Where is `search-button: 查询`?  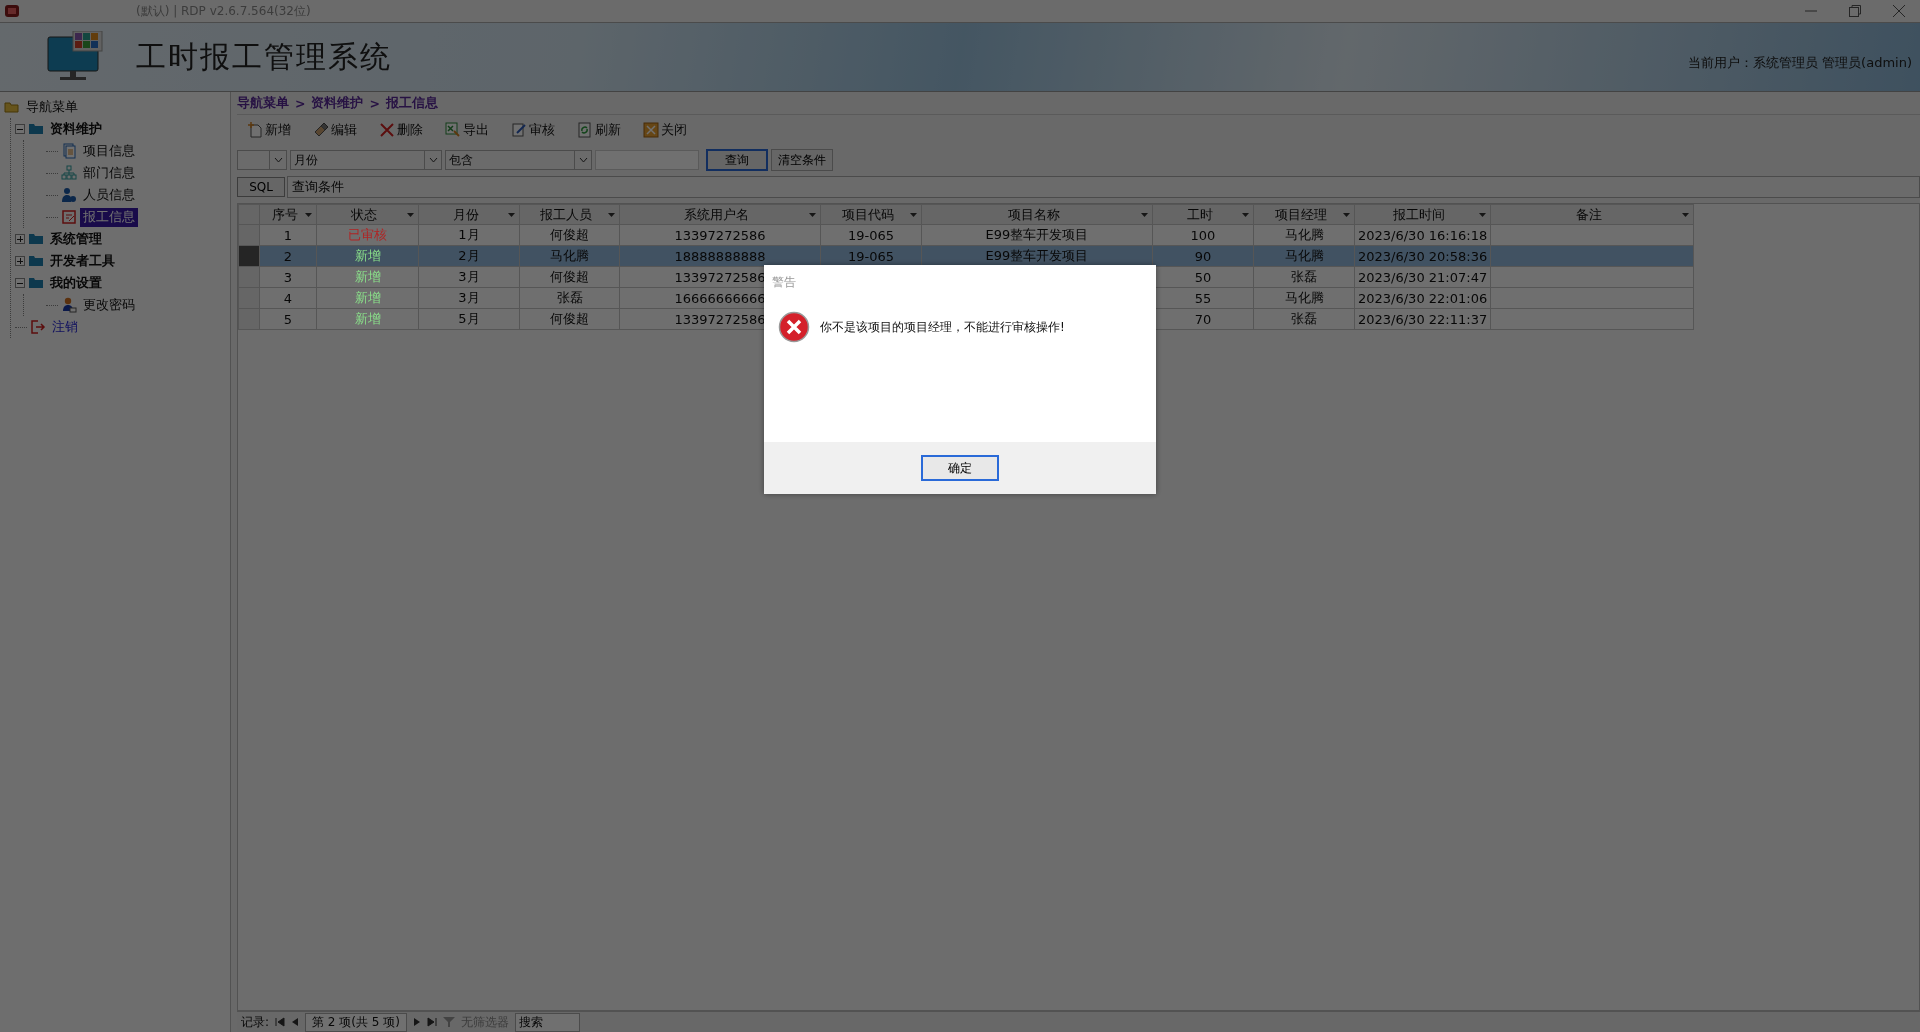
search-button: 查询 is located at coordinates (737, 160).